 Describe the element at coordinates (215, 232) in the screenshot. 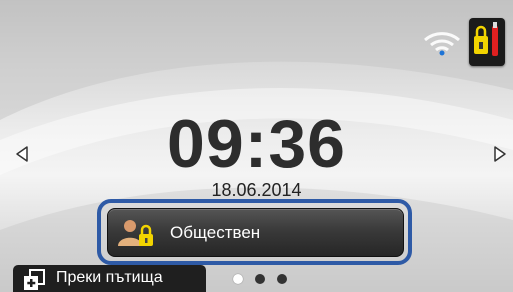

I see `profile-label: Обществен` at that location.